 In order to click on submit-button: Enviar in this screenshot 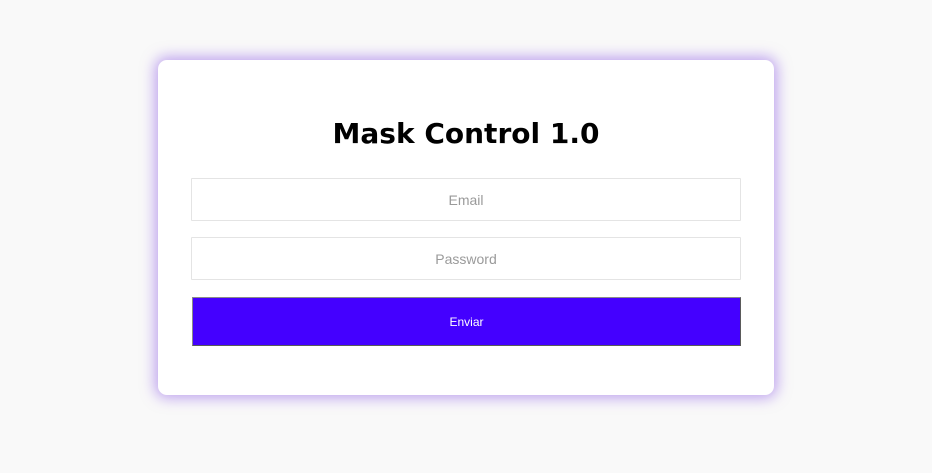, I will do `click(466, 321)`.